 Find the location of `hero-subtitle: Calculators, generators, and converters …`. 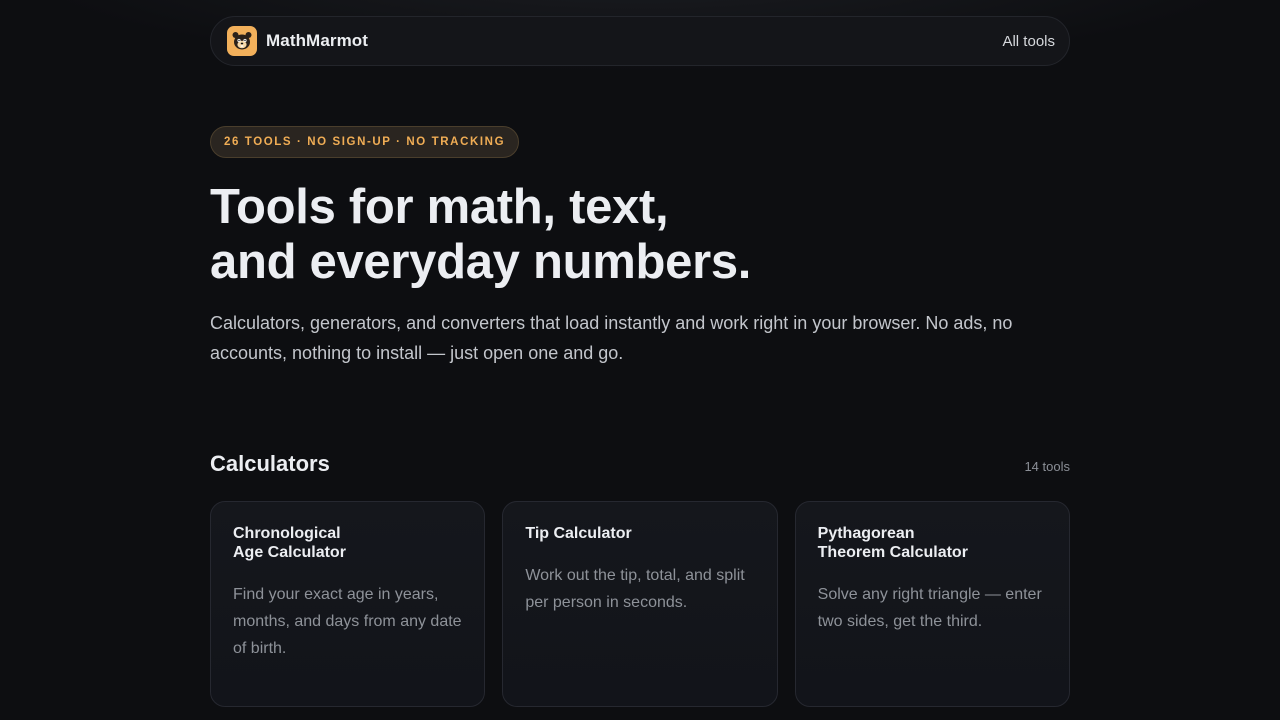

hero-subtitle: Calculators, generators, and converters … is located at coordinates (611, 338).